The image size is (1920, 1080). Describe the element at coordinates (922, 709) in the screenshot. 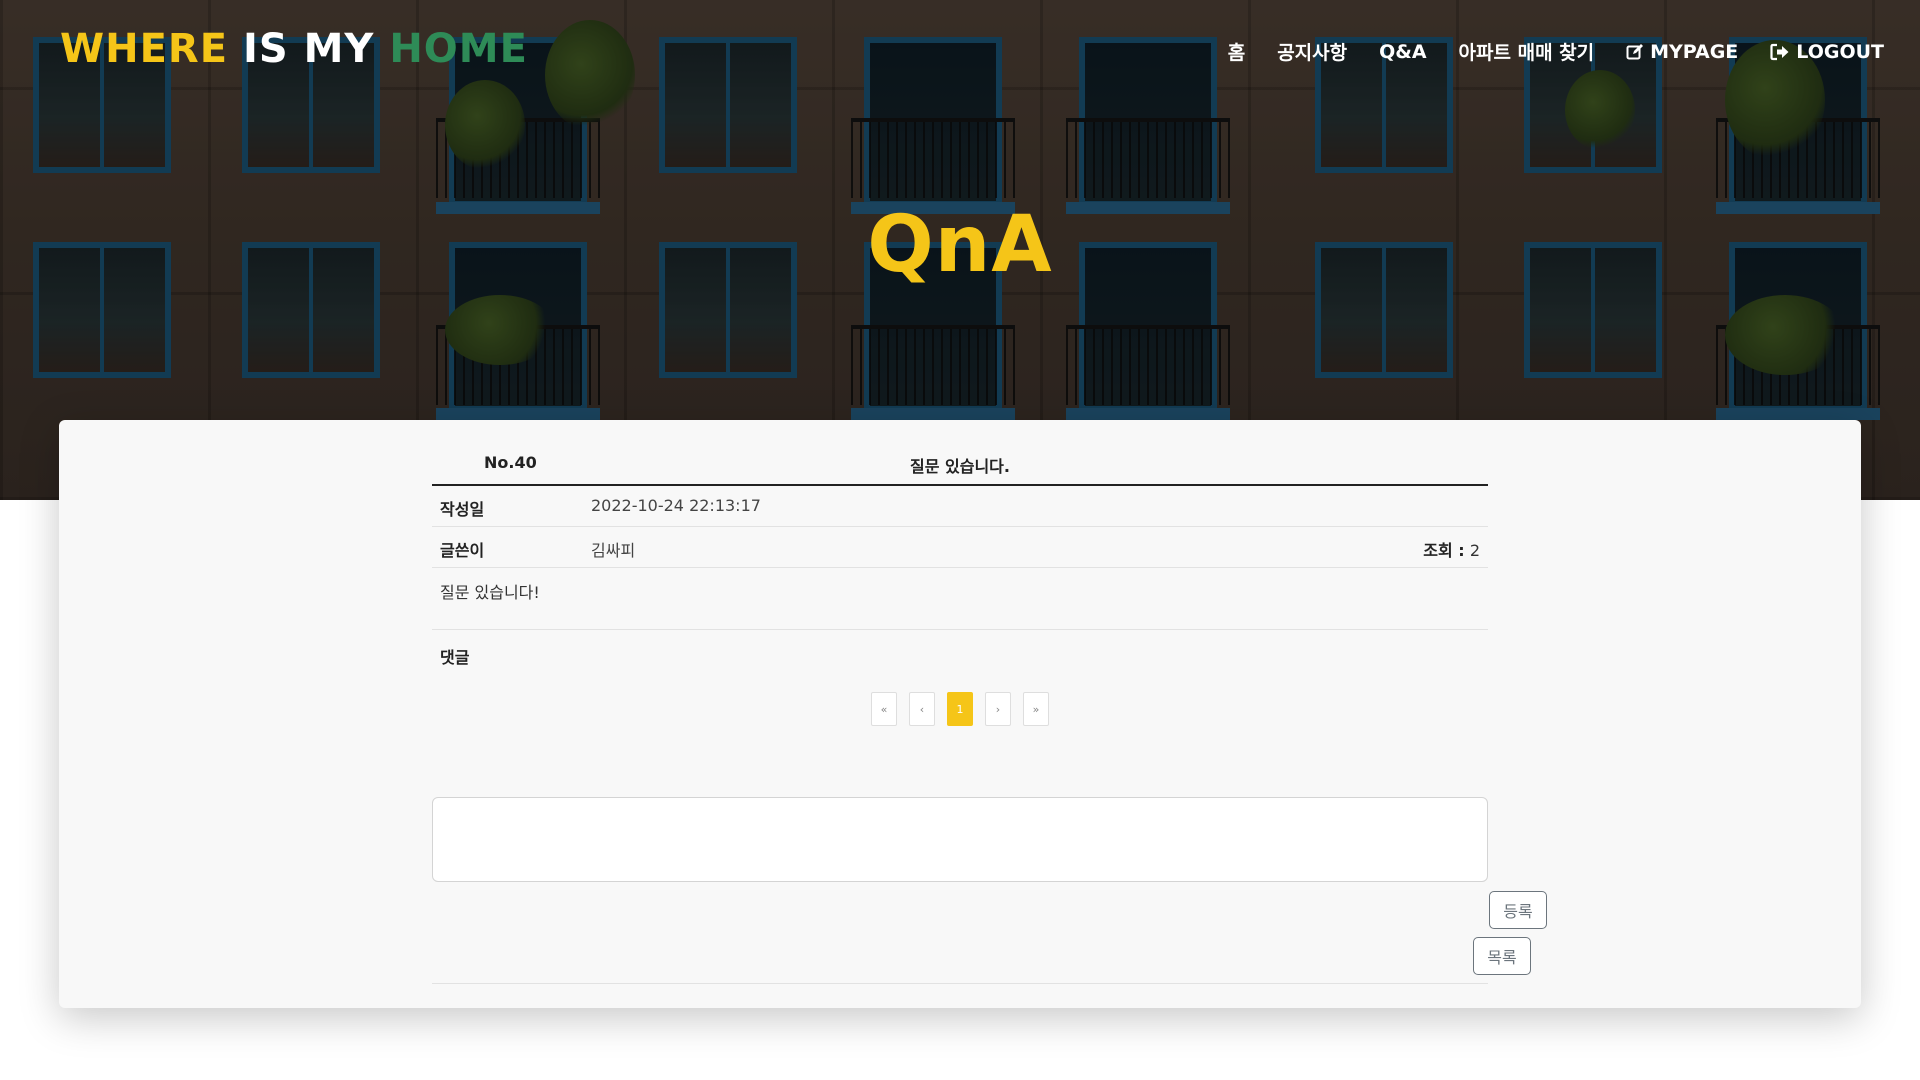

I see `page-prev-button: ‹` at that location.